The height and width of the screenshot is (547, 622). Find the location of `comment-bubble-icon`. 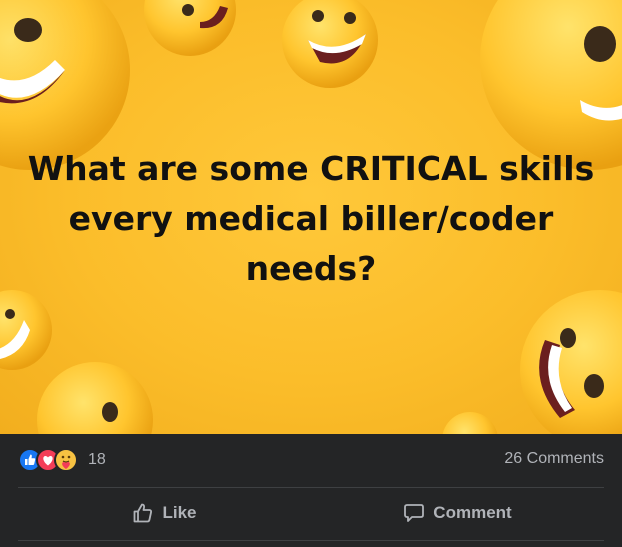

comment-bubble-icon is located at coordinates (414, 513).